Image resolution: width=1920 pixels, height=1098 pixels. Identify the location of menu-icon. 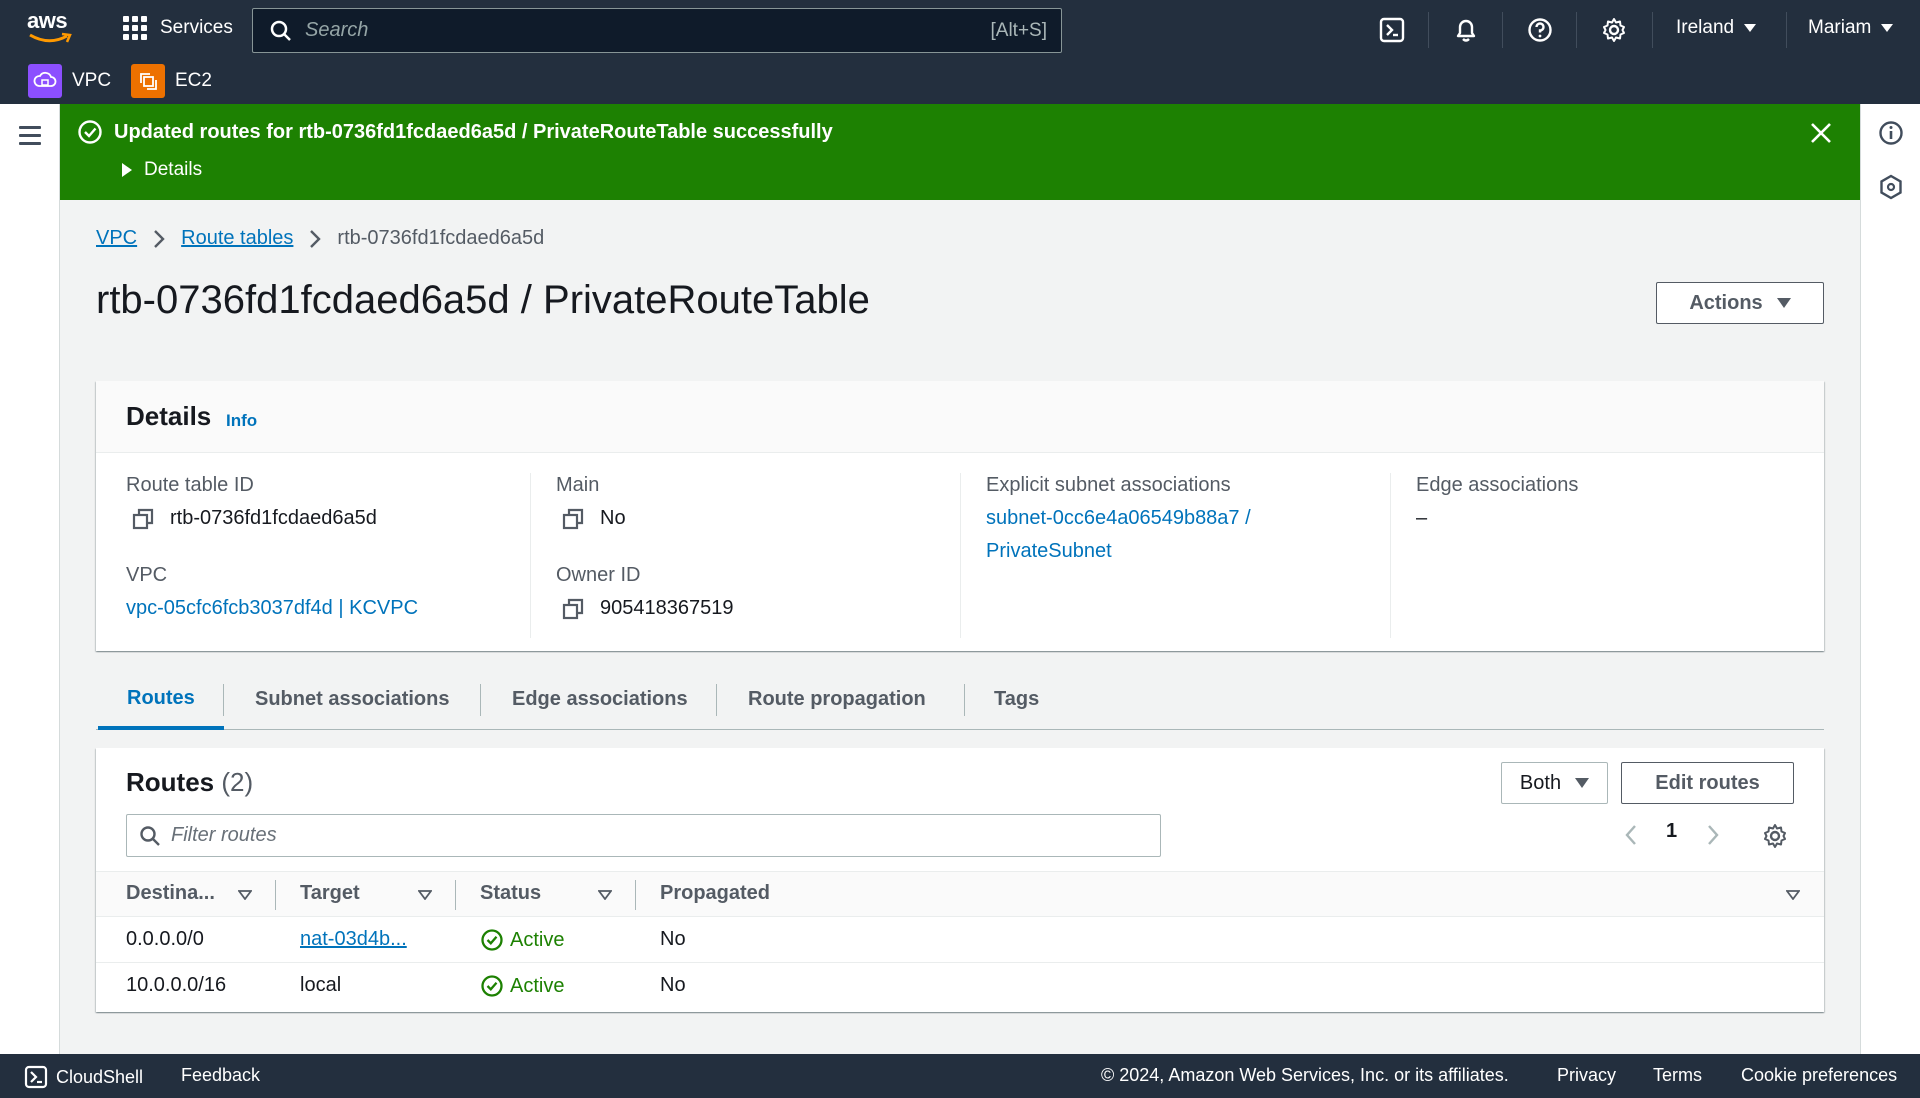
(30, 138).